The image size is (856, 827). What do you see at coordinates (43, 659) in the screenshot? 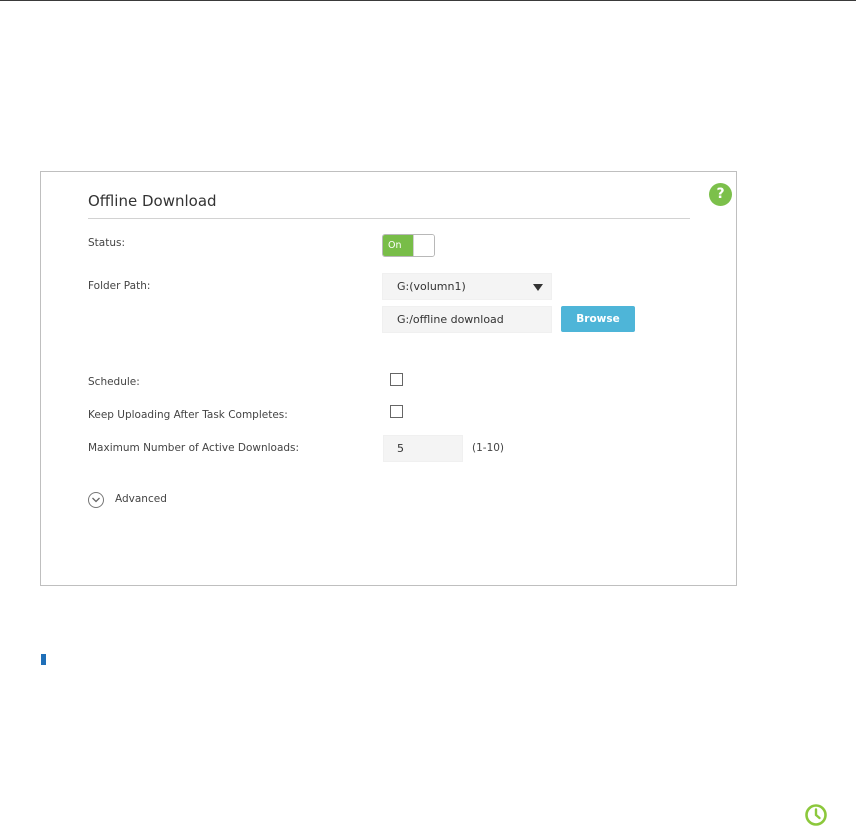
I see `note-marker` at bounding box center [43, 659].